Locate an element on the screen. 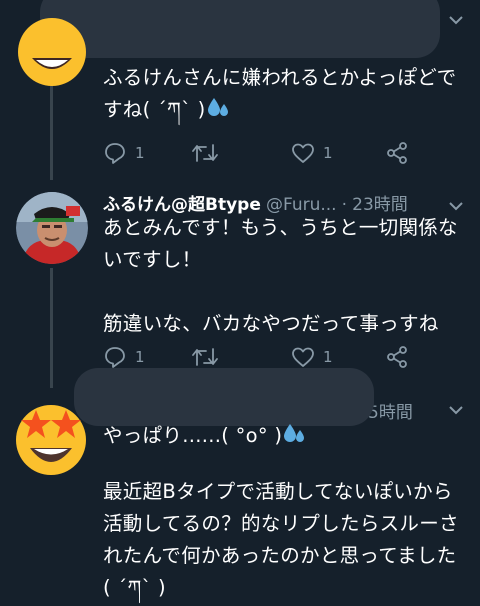 The image size is (480, 606). user-avatar is located at coordinates (52, 228).